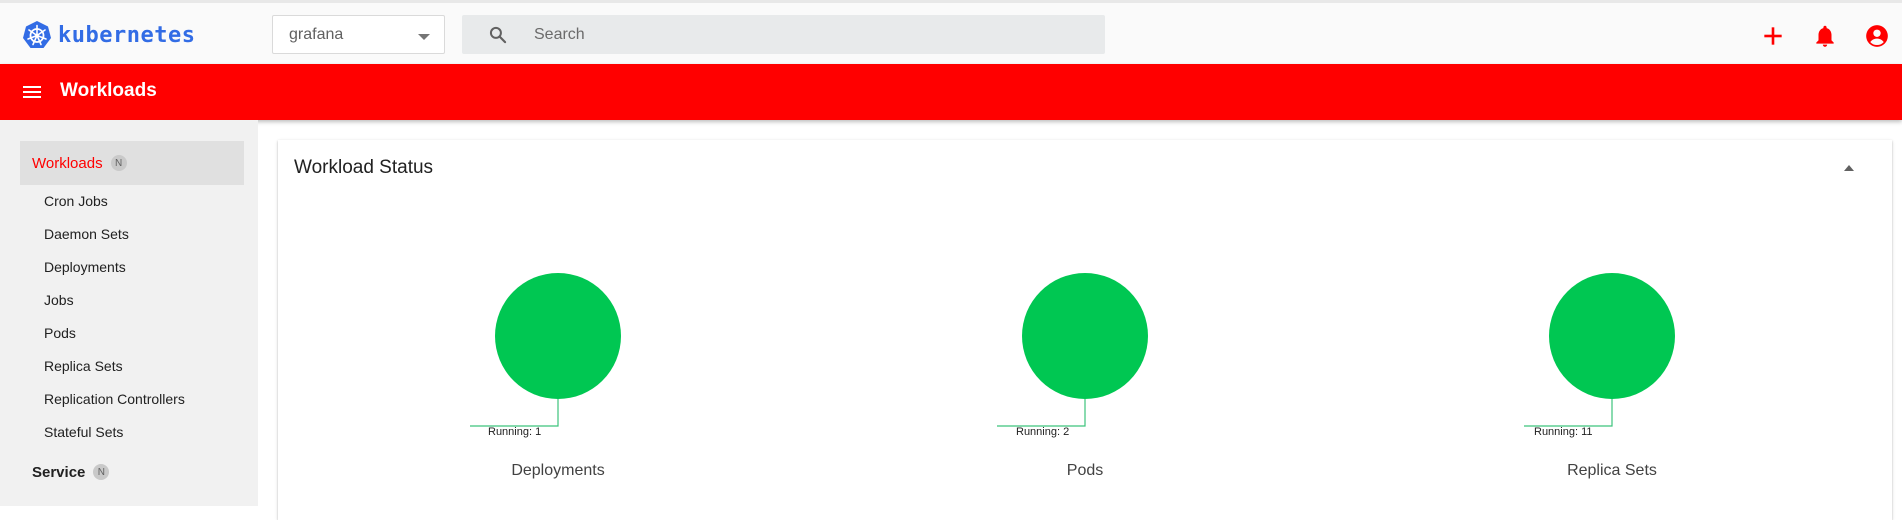 The width and height of the screenshot is (1902, 520). I want to click on search-icon, so click(498, 35).